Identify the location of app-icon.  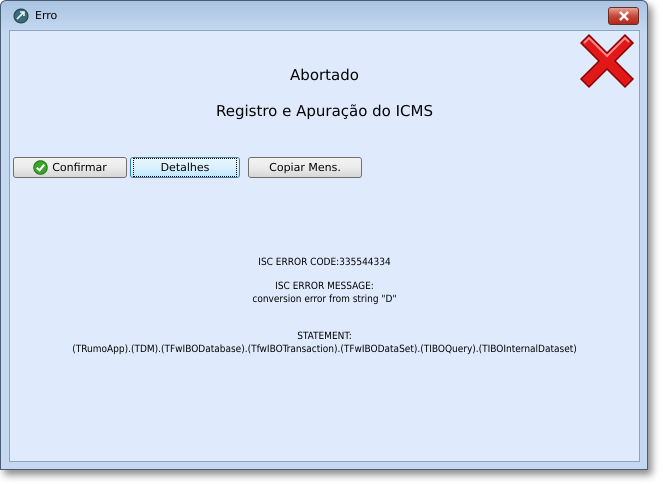
(21, 16).